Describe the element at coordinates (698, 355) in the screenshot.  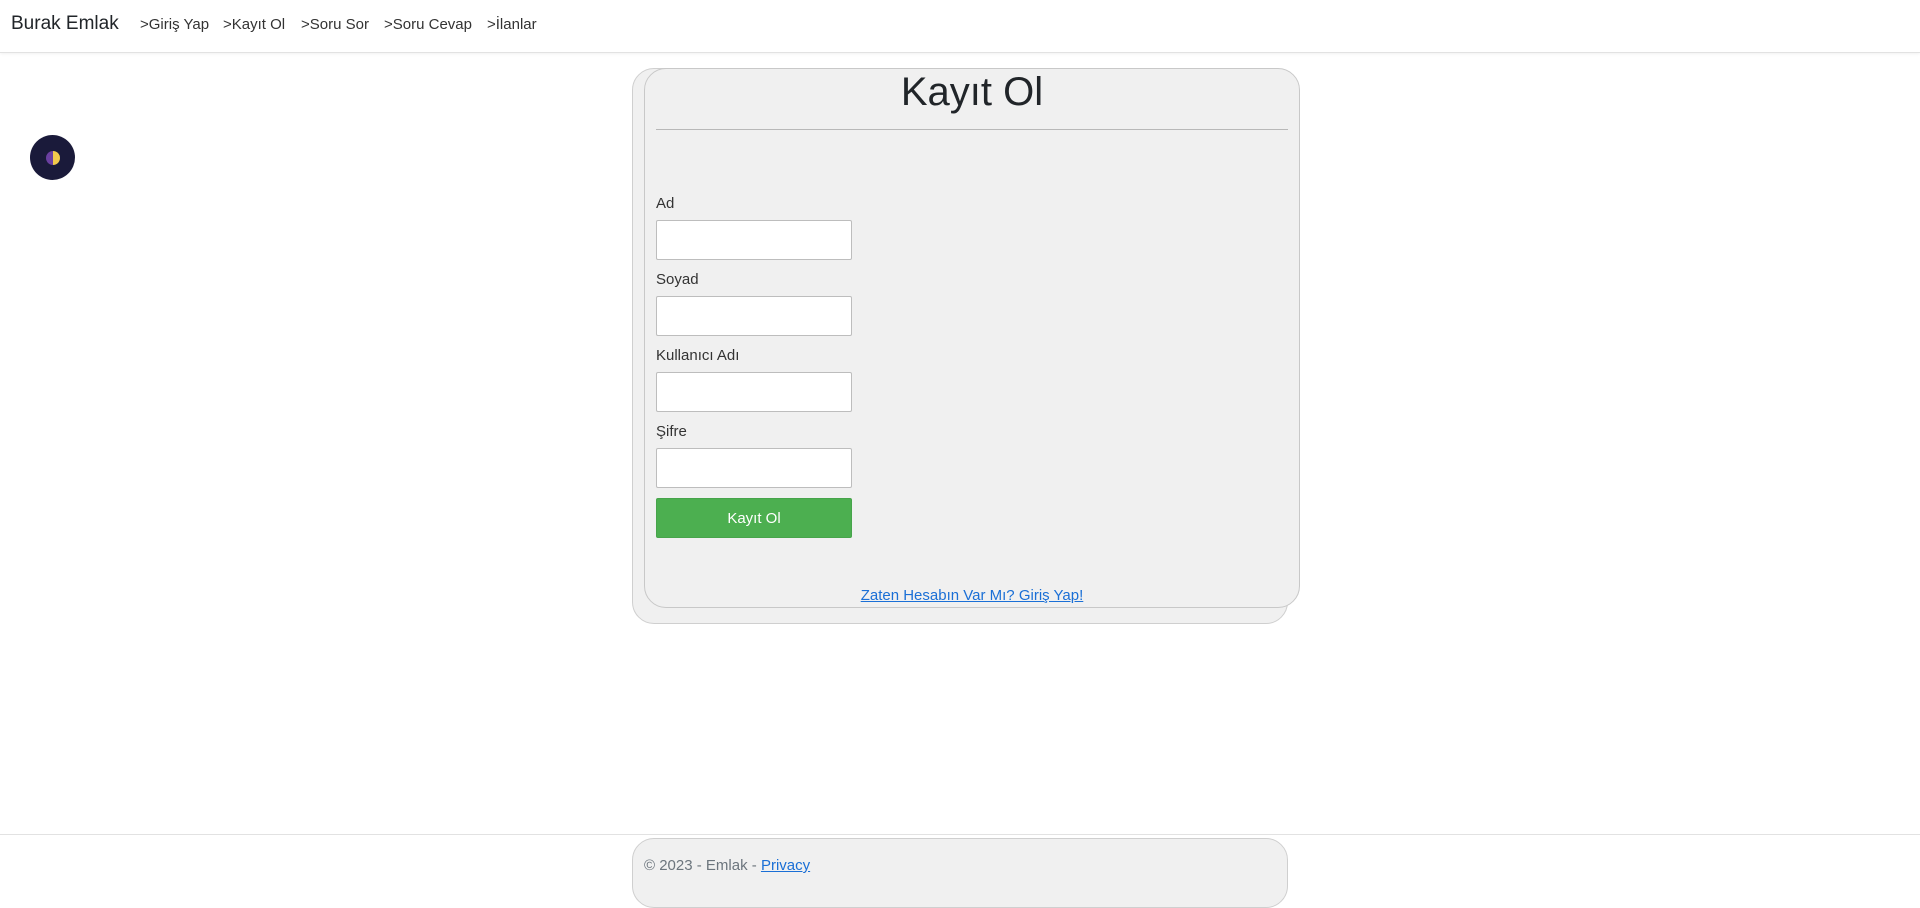
I see `username-label: Kullanıcı Adı` at that location.